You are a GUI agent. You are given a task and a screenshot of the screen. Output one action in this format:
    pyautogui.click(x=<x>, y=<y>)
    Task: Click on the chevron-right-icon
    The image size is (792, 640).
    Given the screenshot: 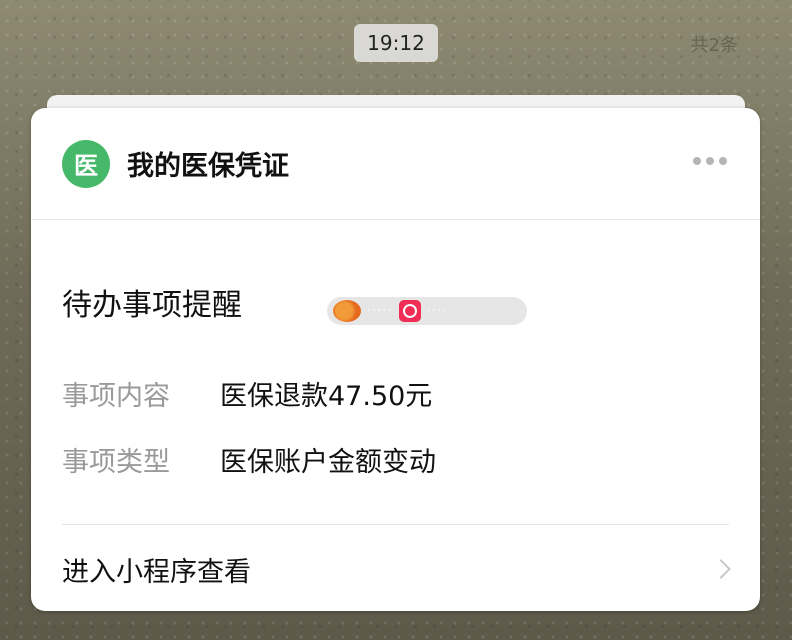 What is the action you would take?
    pyautogui.click(x=721, y=569)
    